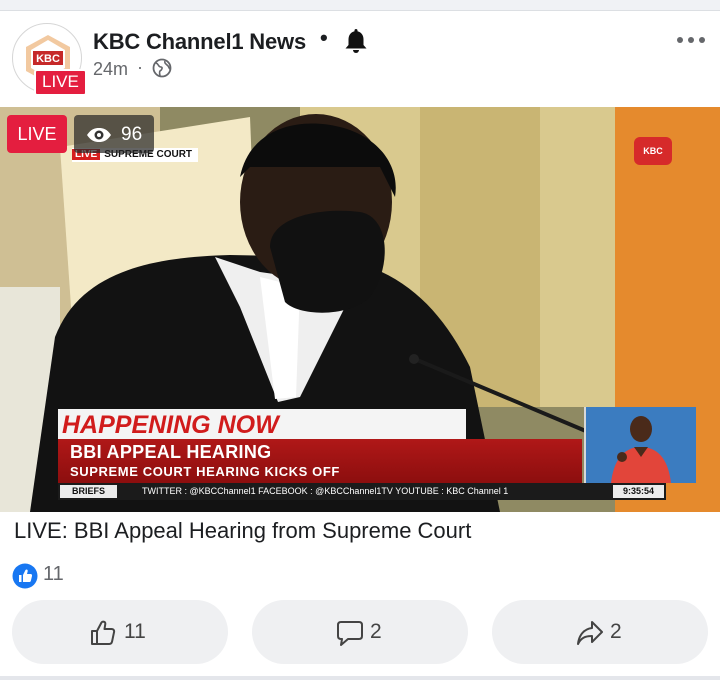 The width and height of the screenshot is (720, 680). Describe the element at coordinates (653, 151) in the screenshot. I see `channel-watermark: KBC` at that location.